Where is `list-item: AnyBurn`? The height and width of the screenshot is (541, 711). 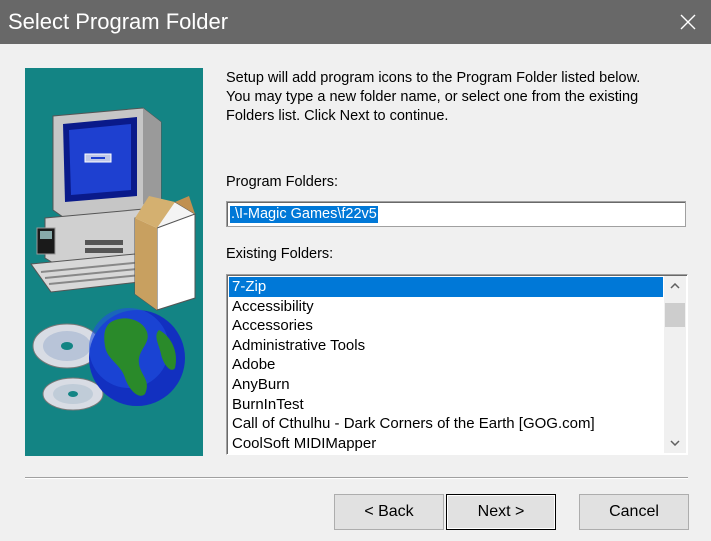 list-item: AnyBurn is located at coordinates (446, 385).